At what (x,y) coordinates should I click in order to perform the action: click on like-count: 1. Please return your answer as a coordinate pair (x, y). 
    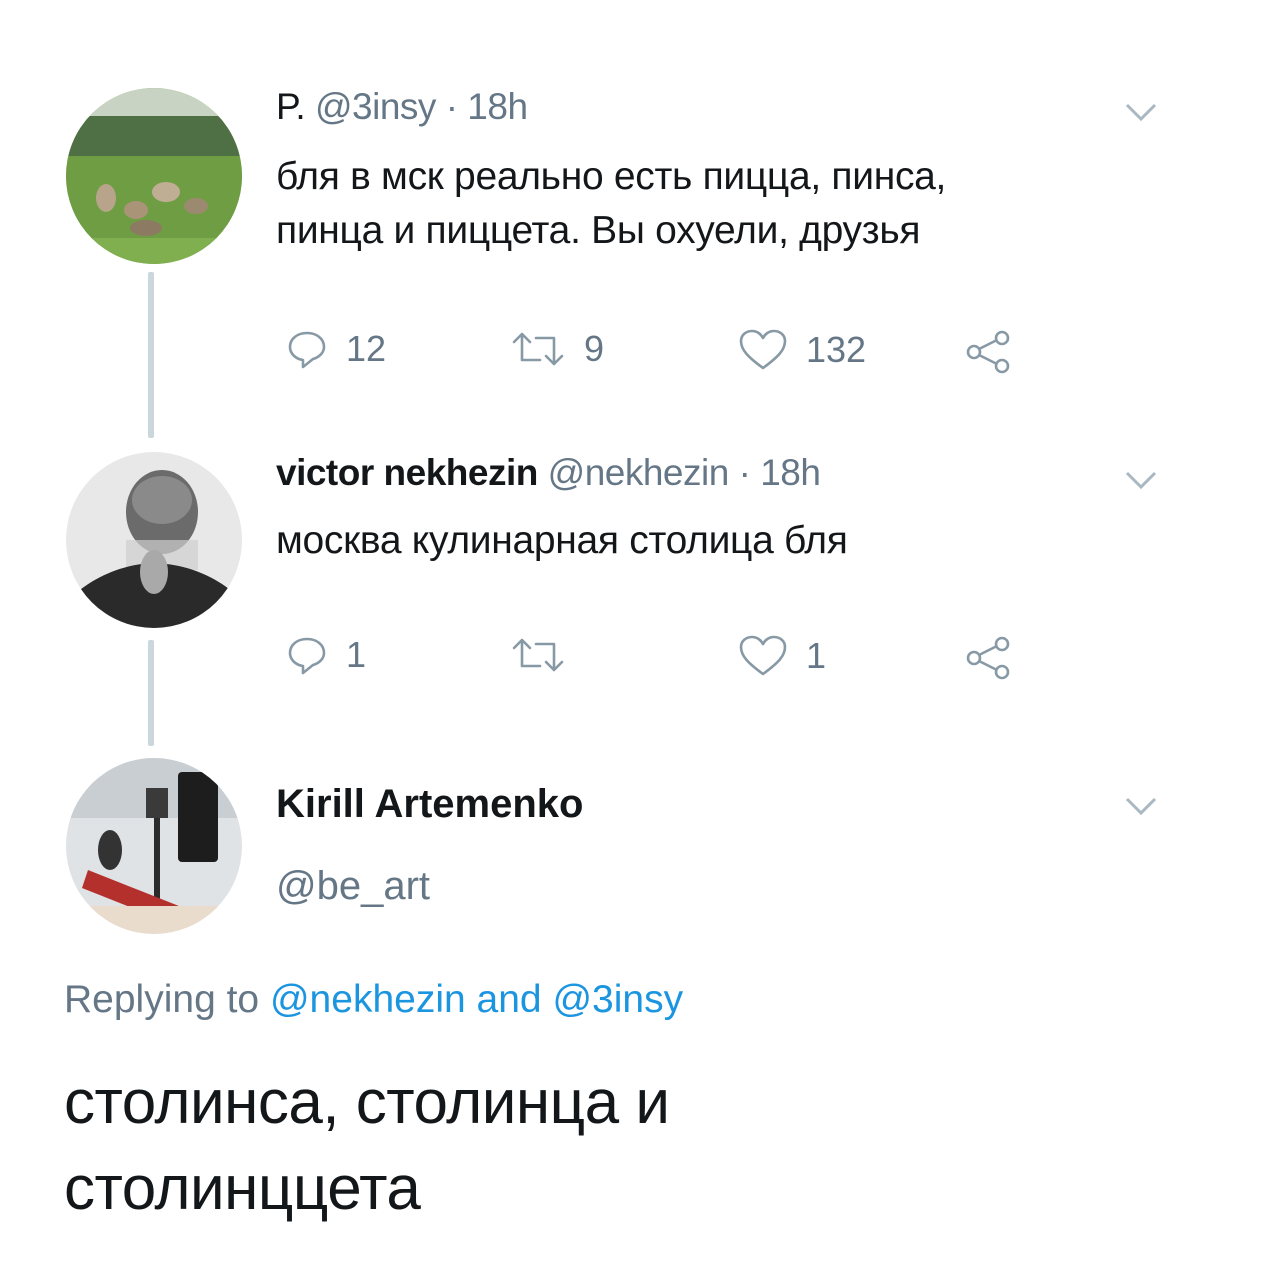
    Looking at the image, I should click on (816, 655).